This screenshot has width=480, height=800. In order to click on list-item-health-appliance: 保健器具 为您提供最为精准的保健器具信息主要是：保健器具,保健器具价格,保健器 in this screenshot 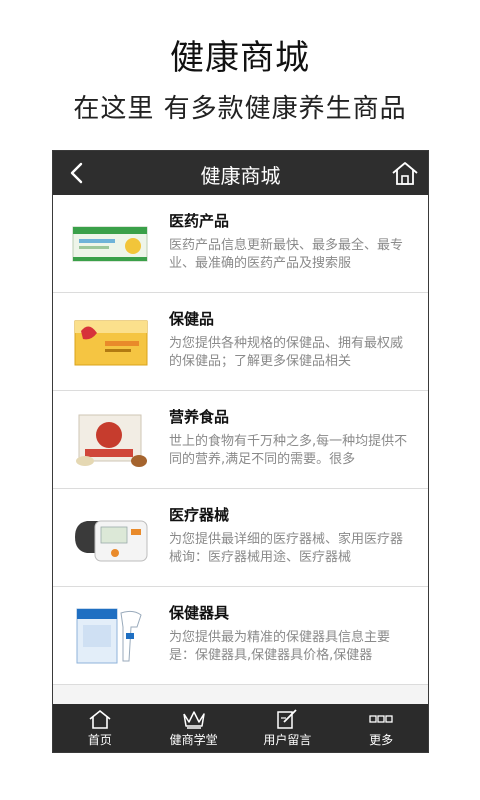, I will do `click(240, 636)`.